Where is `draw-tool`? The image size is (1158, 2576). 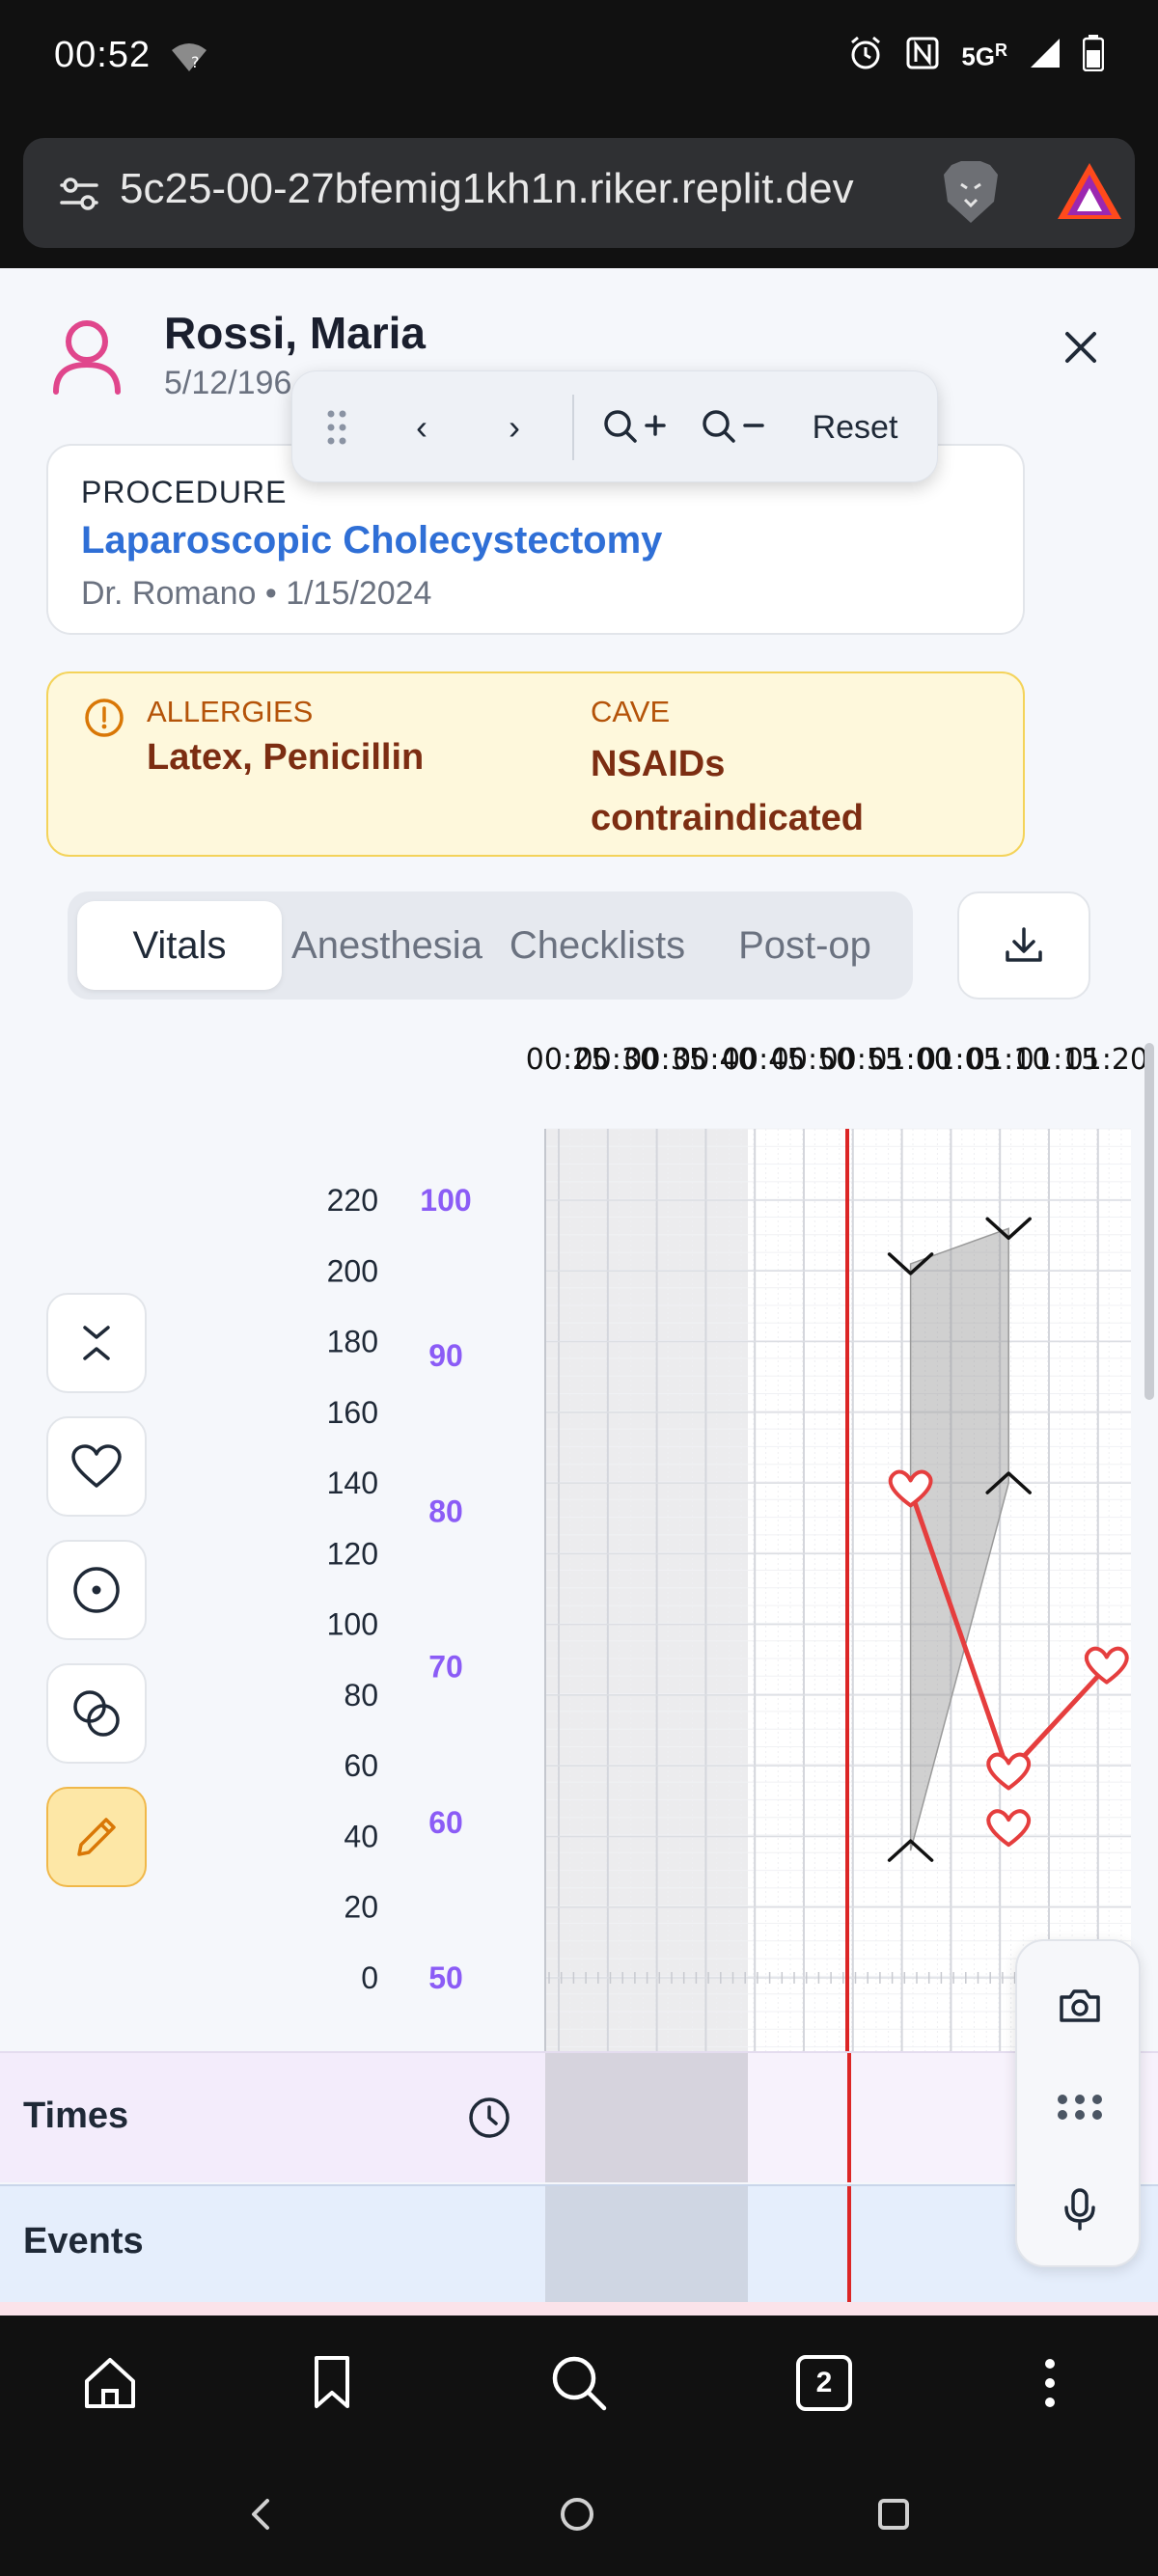
draw-tool is located at coordinates (96, 1837).